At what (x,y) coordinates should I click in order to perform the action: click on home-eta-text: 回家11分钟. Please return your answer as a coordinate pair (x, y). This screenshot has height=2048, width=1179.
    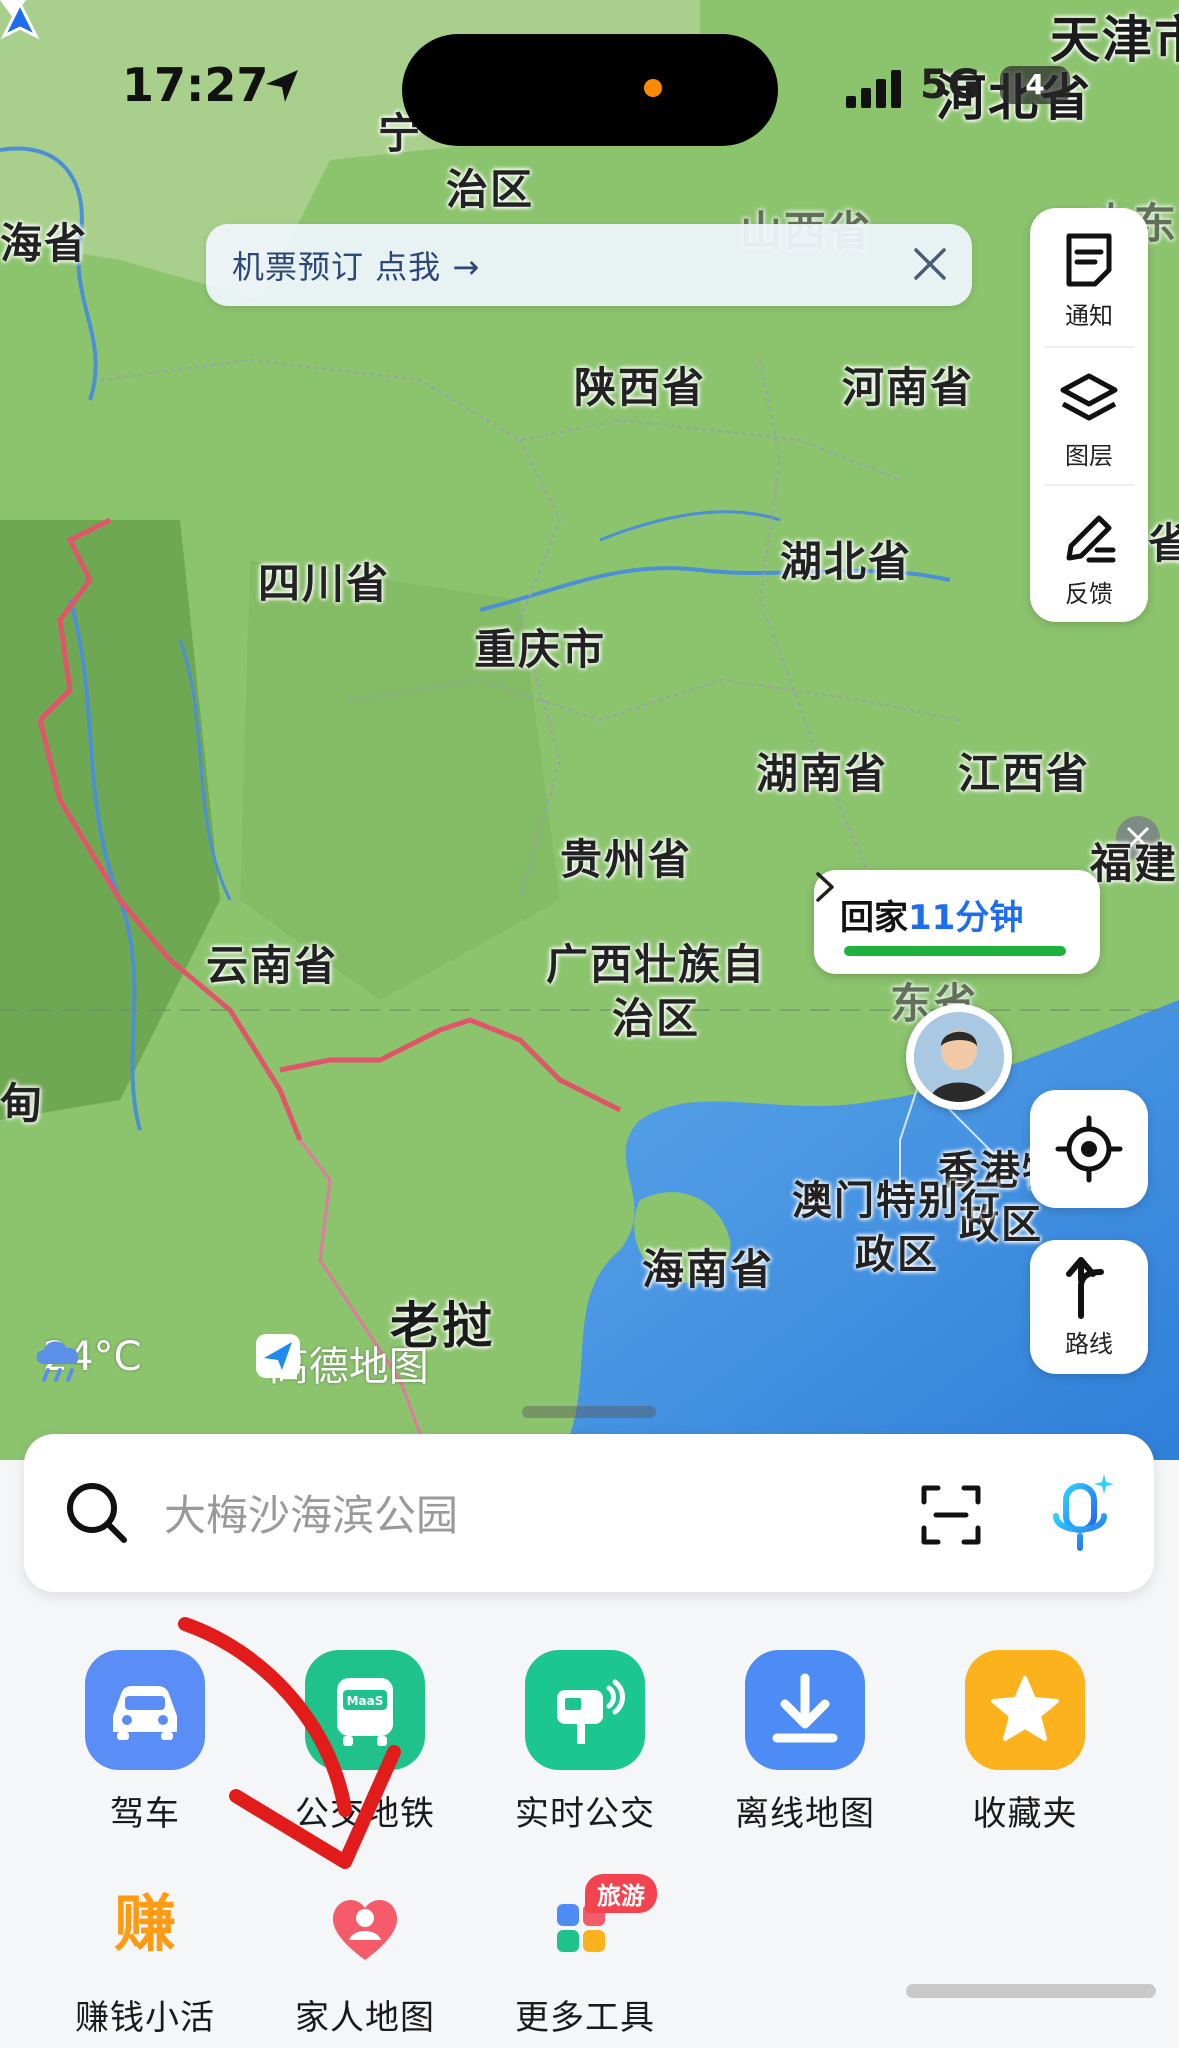
    Looking at the image, I should click on (931, 914).